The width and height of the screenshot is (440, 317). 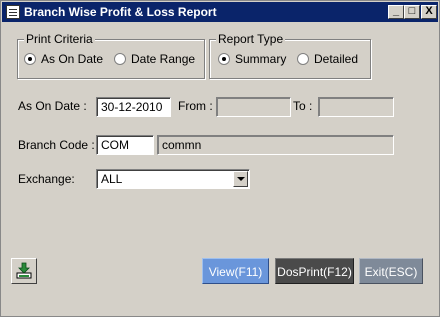 What do you see at coordinates (72, 59) in the screenshot?
I see `as-on-date-radio-label: As On Date` at bounding box center [72, 59].